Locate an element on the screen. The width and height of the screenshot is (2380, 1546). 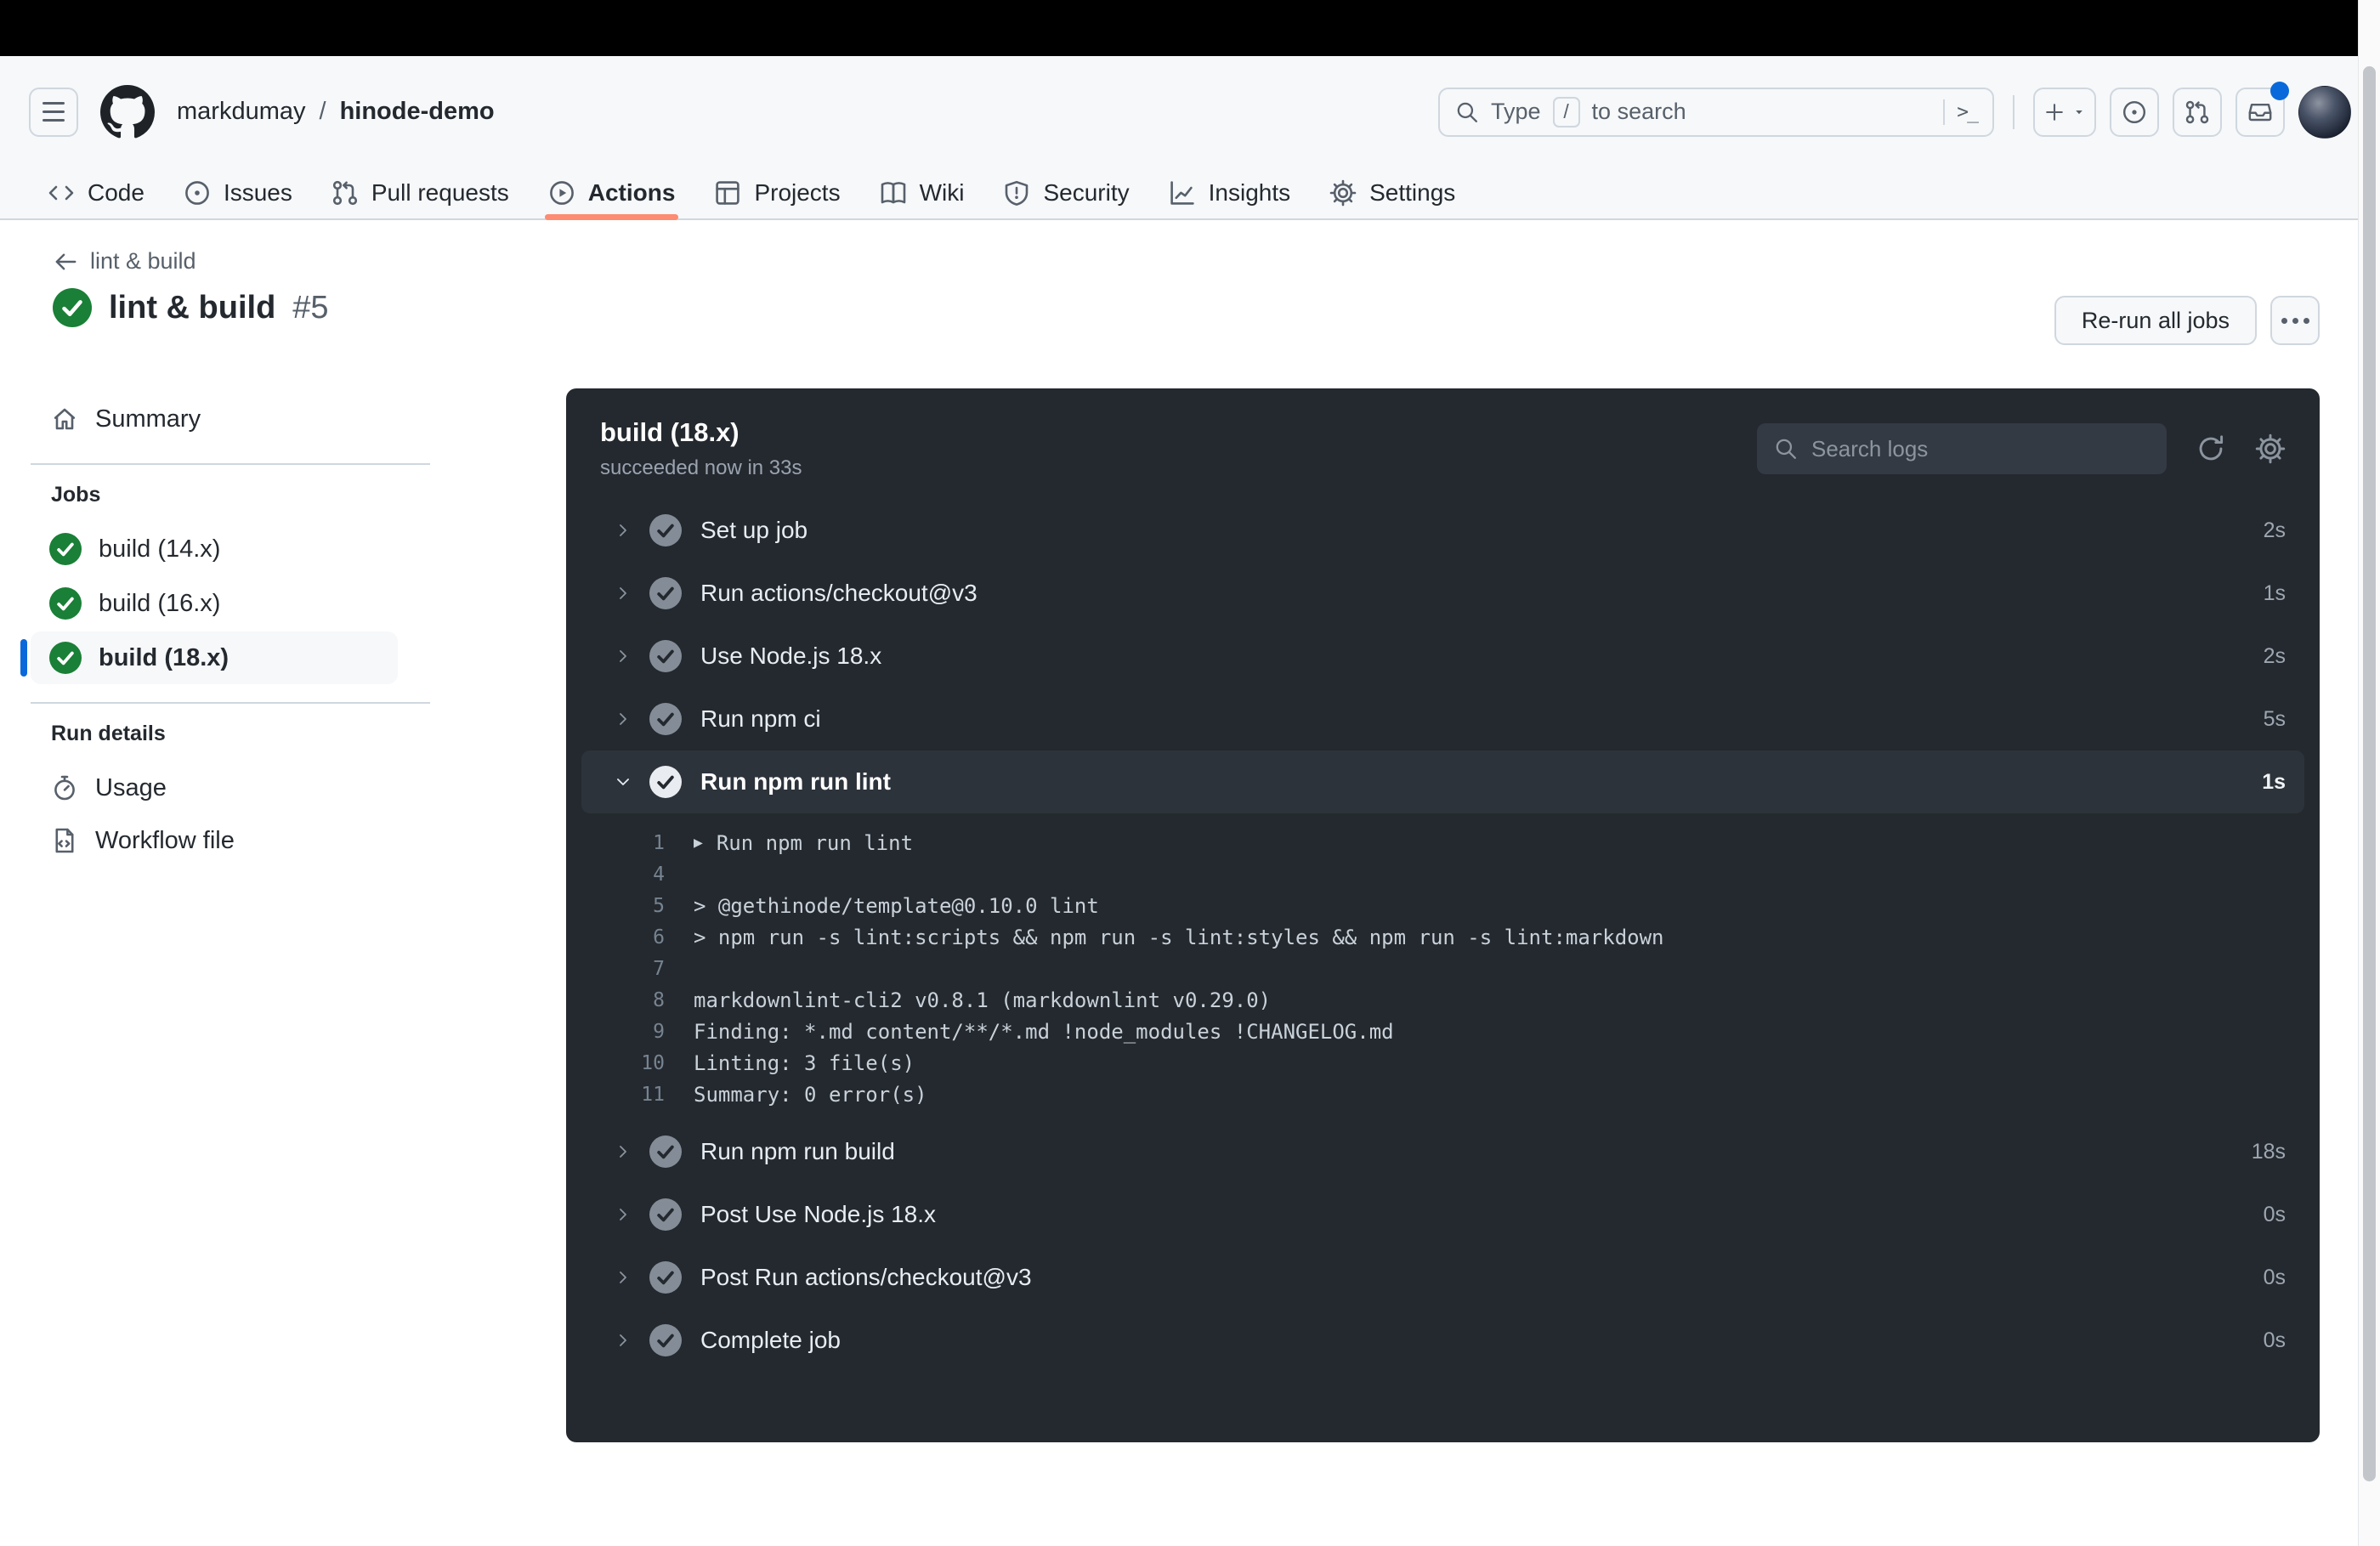
step-row: Set up job 2s is located at coordinates (1443, 530).